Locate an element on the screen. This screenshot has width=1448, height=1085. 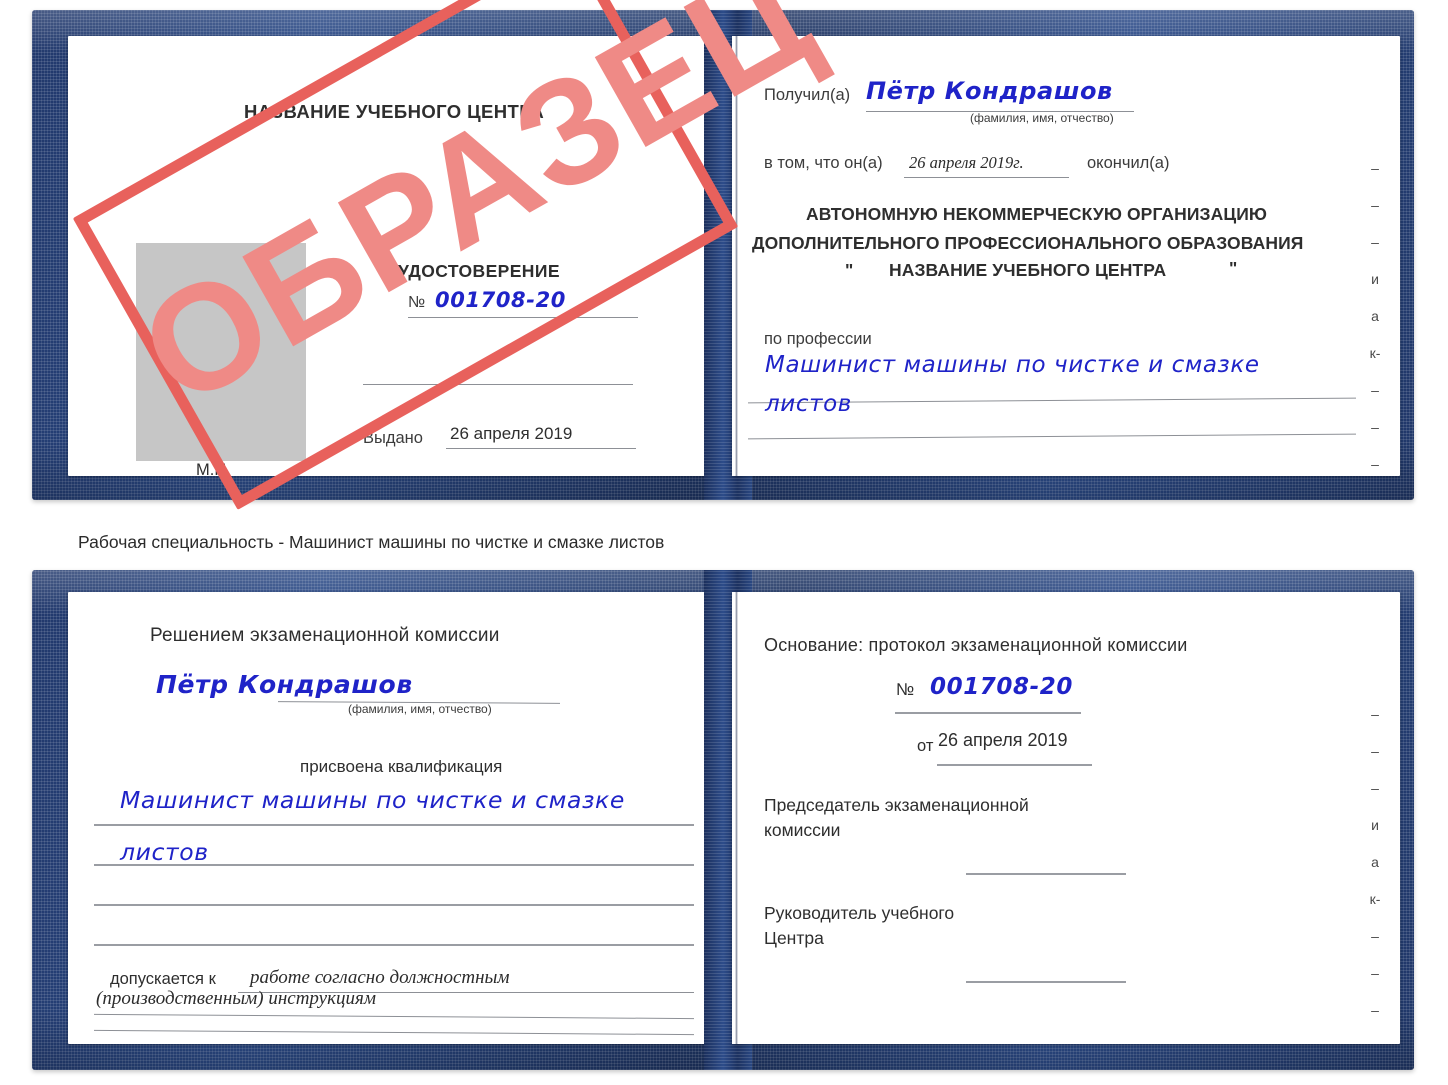
doc-type-top: УДОСТОВЕРЕНИЕ is located at coordinates (479, 271).